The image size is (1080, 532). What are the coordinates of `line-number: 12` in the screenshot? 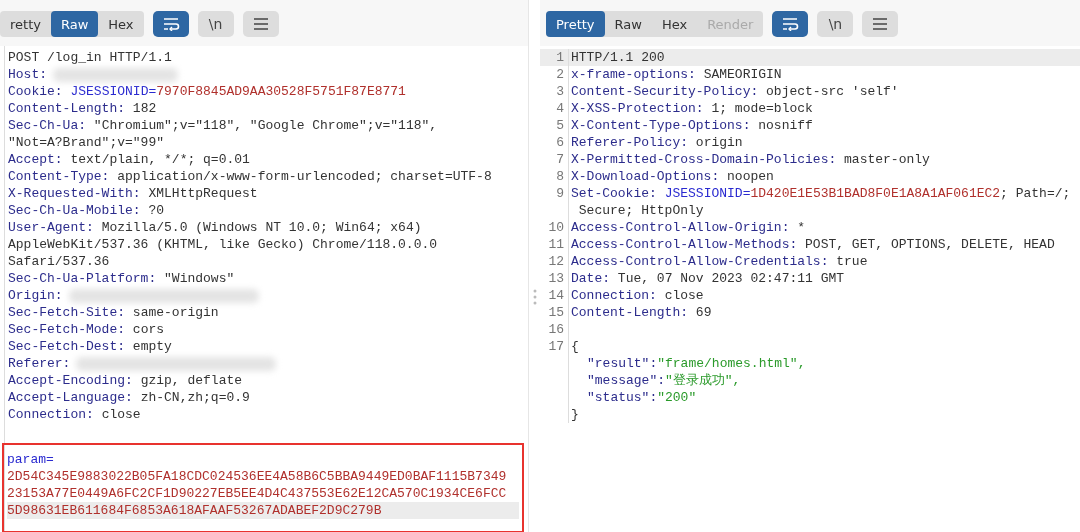 It's located at (554, 261).